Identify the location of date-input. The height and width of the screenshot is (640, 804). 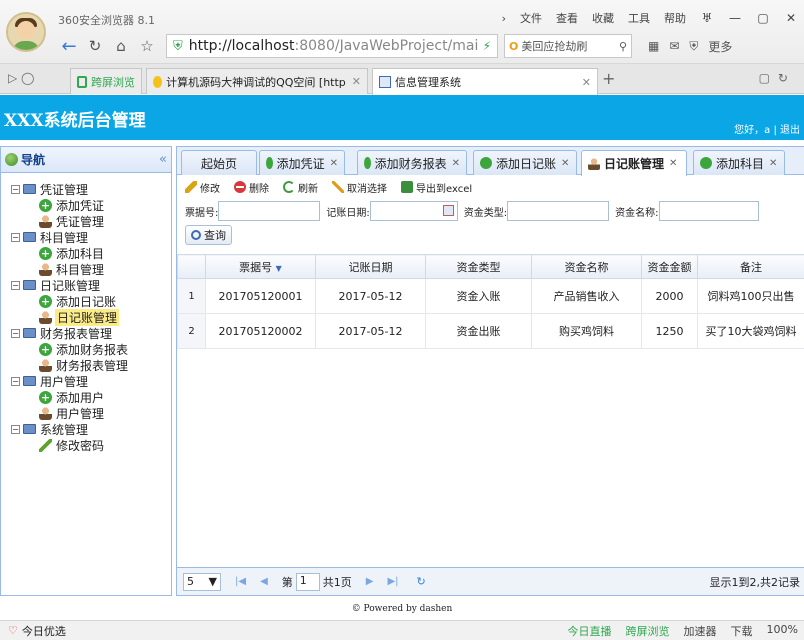
(413, 211).